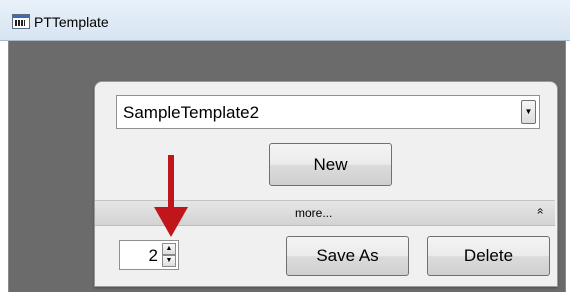 The image size is (570, 292). Describe the element at coordinates (347, 256) in the screenshot. I see `save-as-button: Save As` at that location.